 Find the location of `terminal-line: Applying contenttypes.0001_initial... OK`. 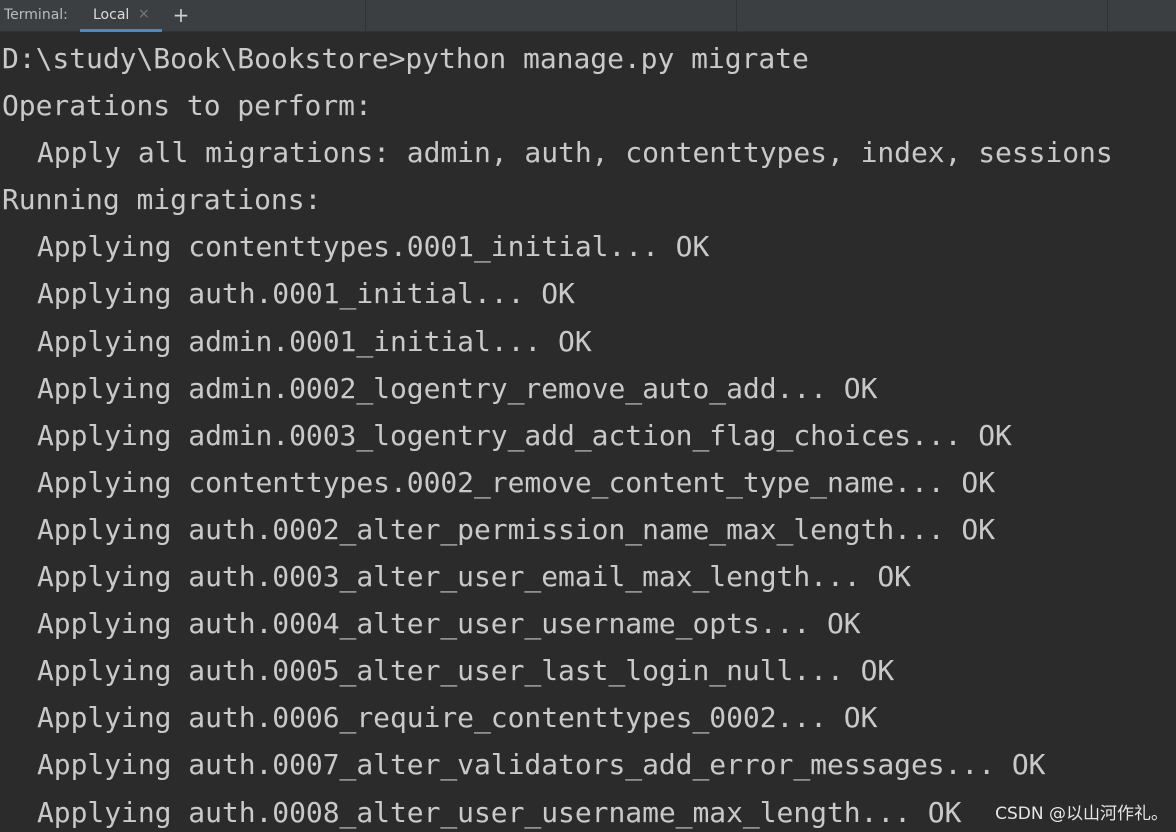

terminal-line: Applying contenttypes.0001_initial... OK is located at coordinates (373, 247).